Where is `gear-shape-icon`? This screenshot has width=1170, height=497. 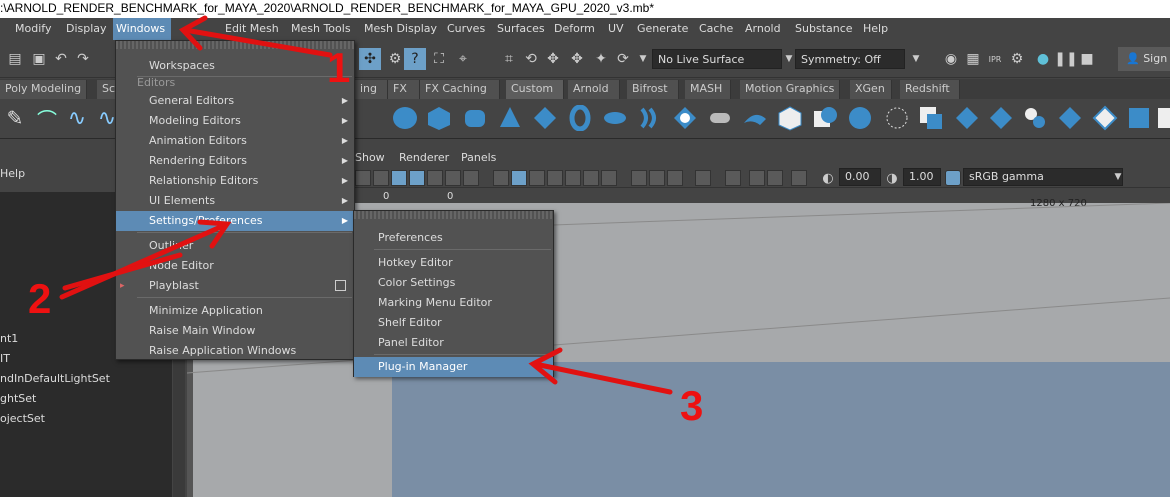
gear-shape-icon is located at coordinates (755, 118).